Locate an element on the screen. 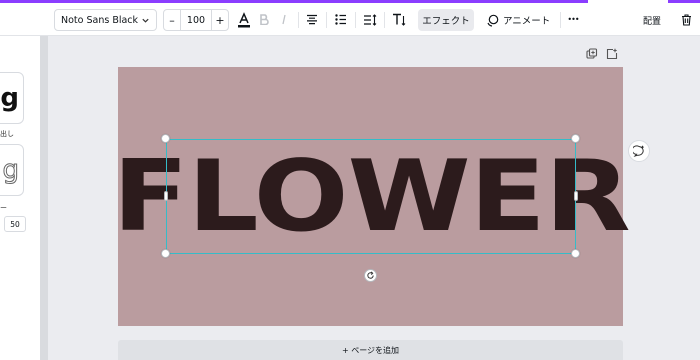  animate-button: アニメート is located at coordinates (522, 20).